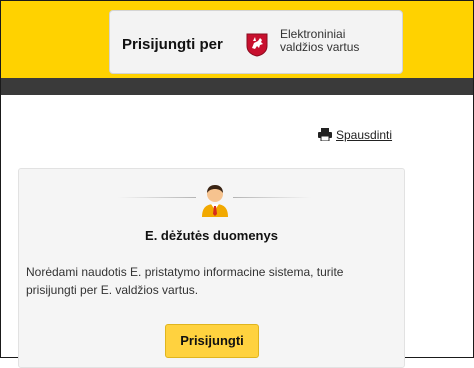 The height and width of the screenshot is (368, 474). I want to click on login-via-label: Prisijungti per, so click(172, 44).